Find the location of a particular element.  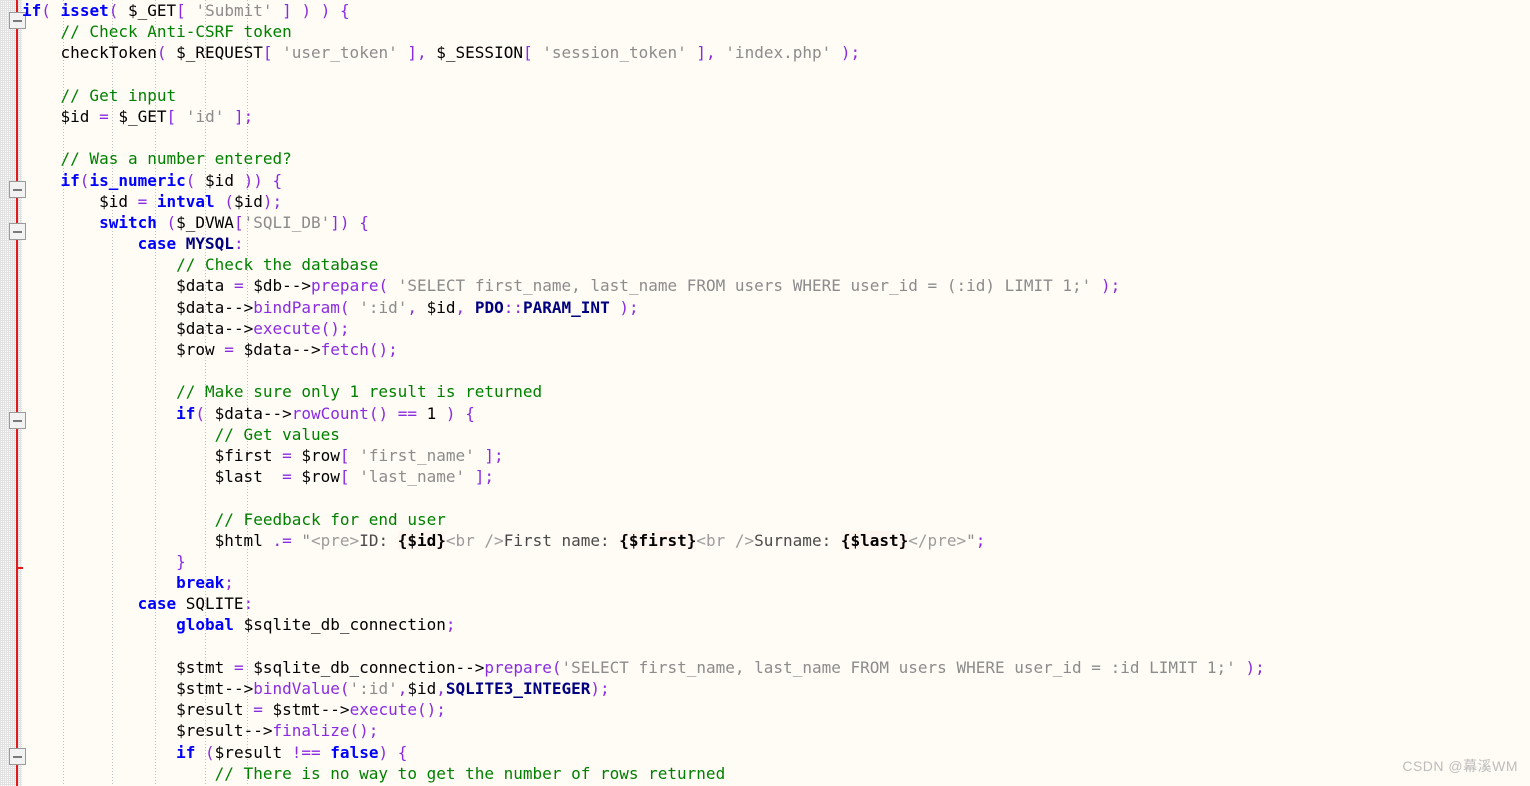

code-line: // Feedback for end user is located at coordinates (330, 519).